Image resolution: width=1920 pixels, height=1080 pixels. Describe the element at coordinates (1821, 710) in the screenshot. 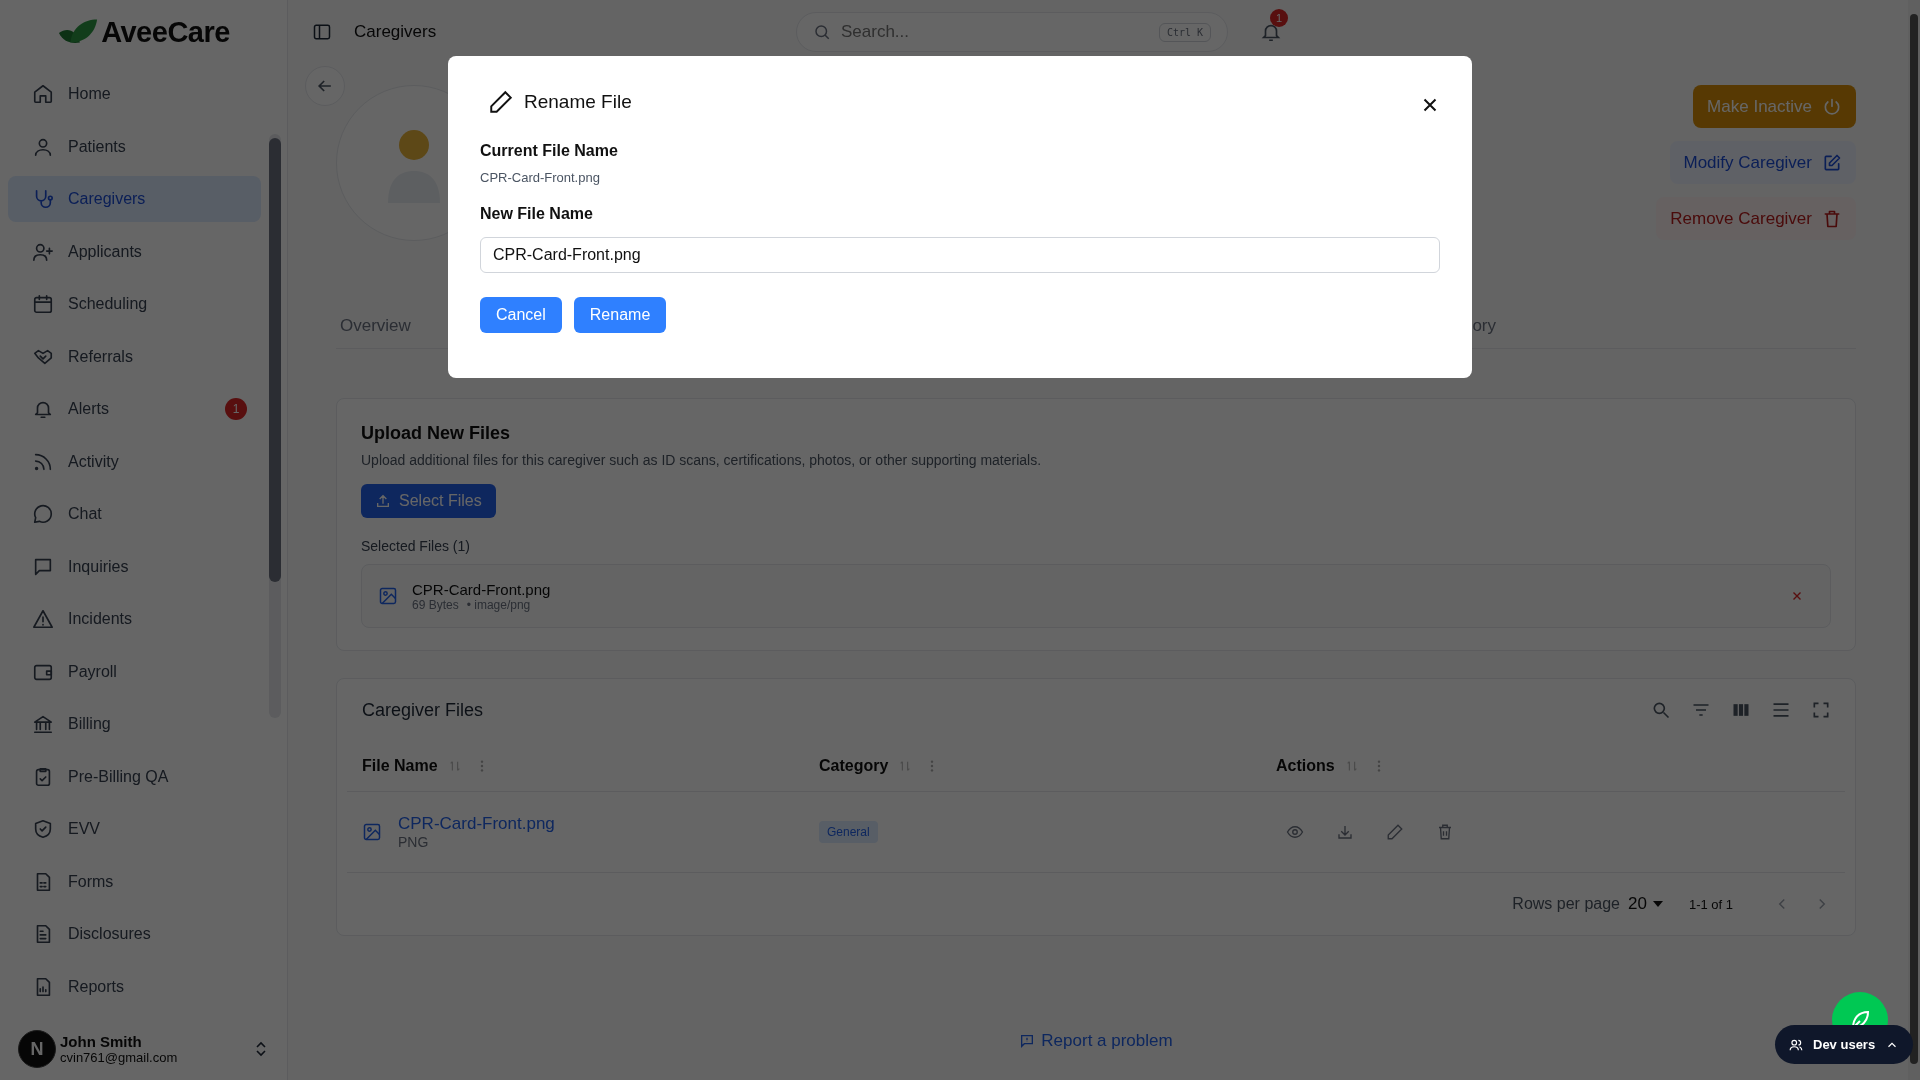

I see `fullscreen-icon` at that location.